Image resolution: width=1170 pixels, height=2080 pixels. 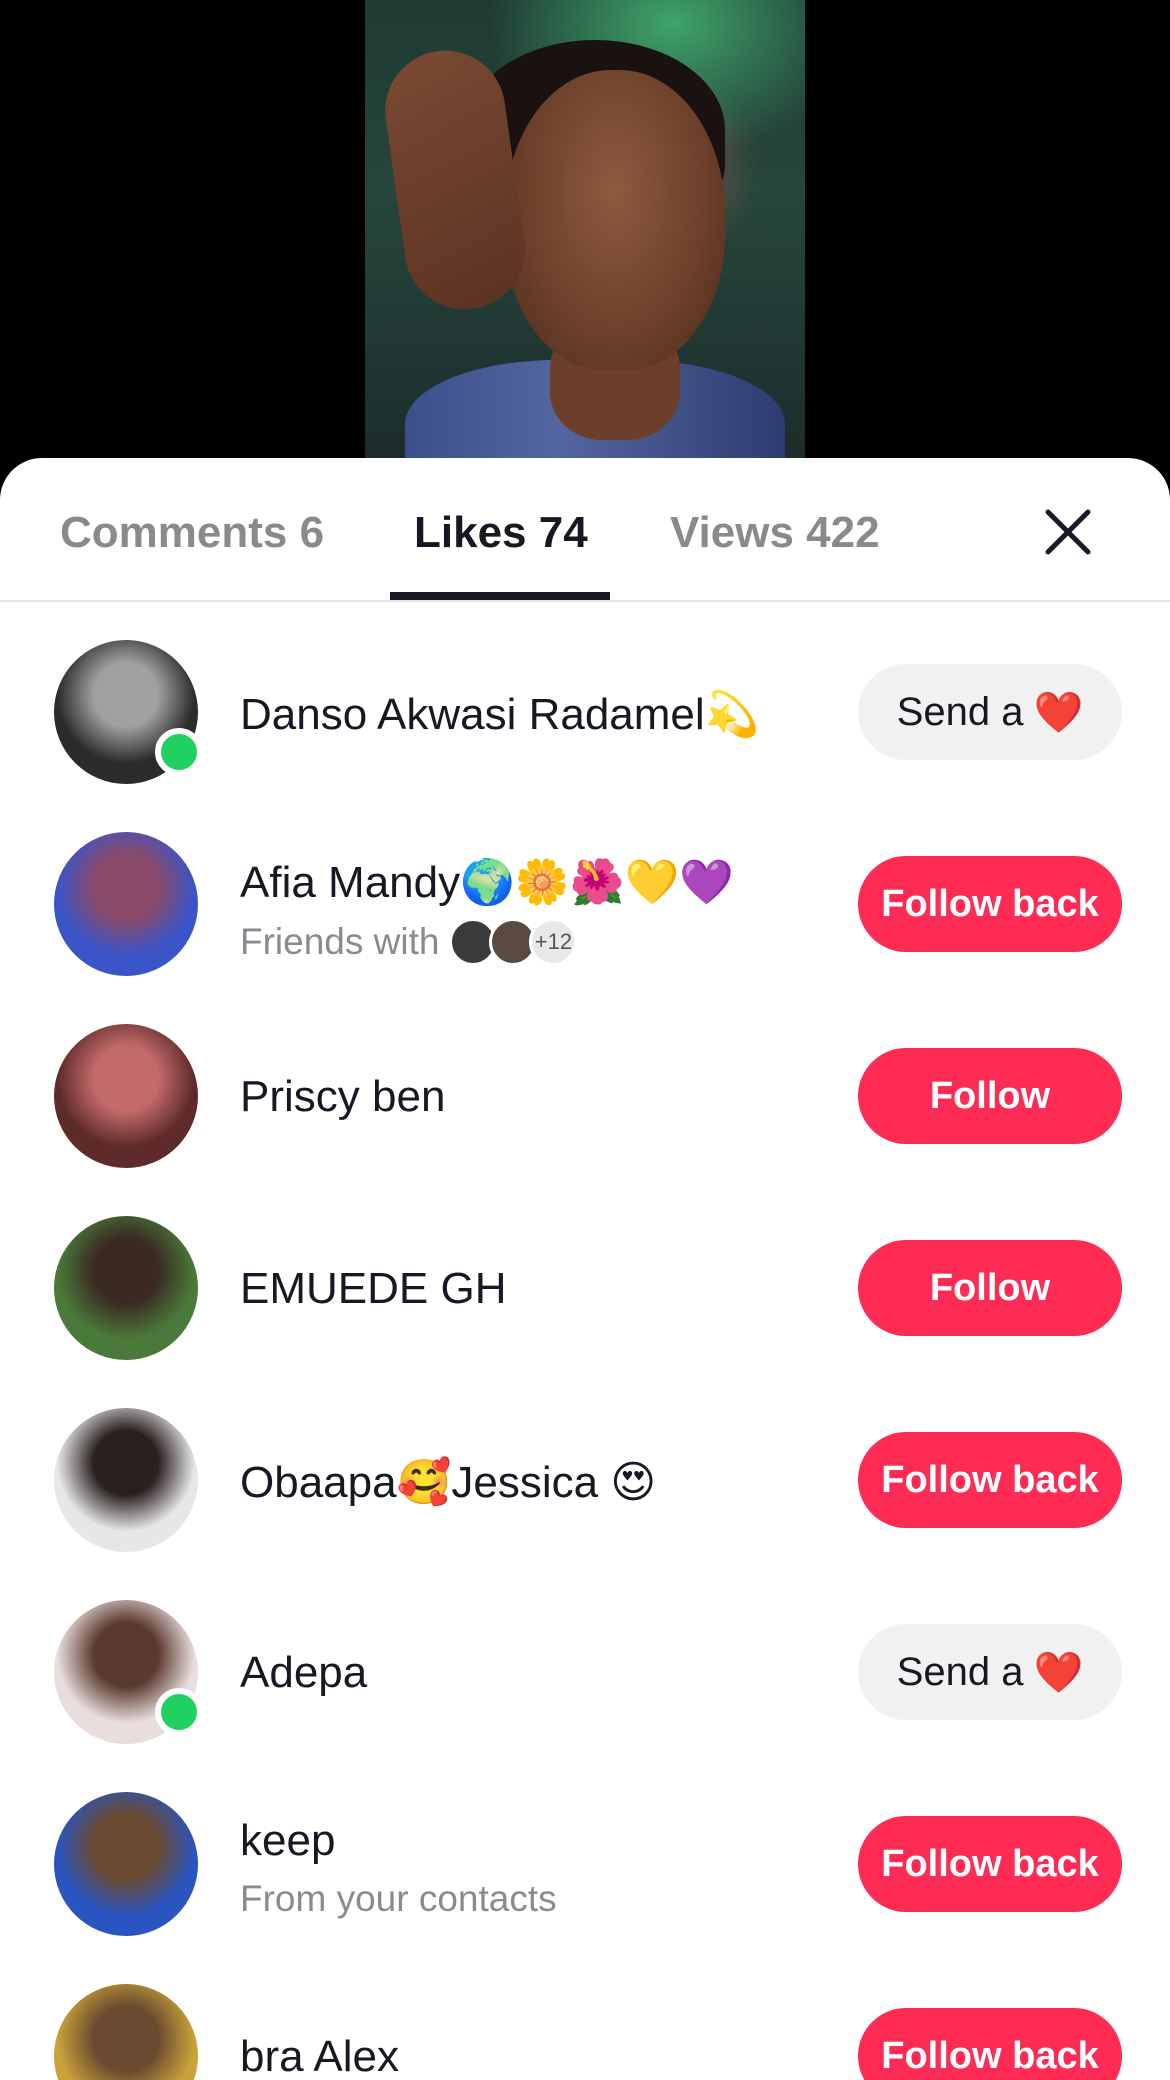 What do you see at coordinates (342, 1097) in the screenshot?
I see `username: Priscy ben` at bounding box center [342, 1097].